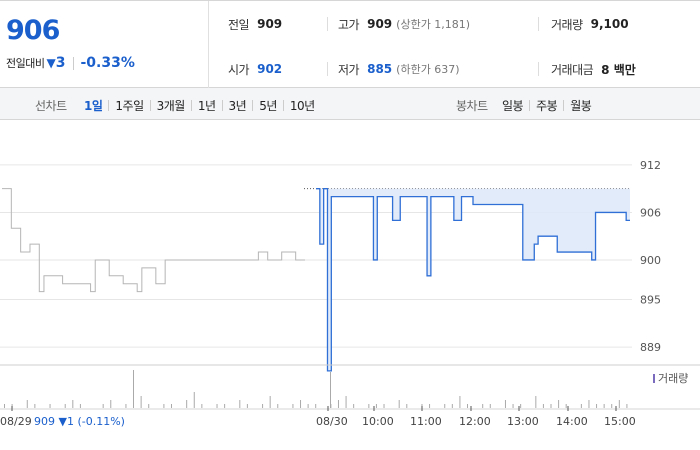  I want to click on open-value: 902, so click(270, 69).